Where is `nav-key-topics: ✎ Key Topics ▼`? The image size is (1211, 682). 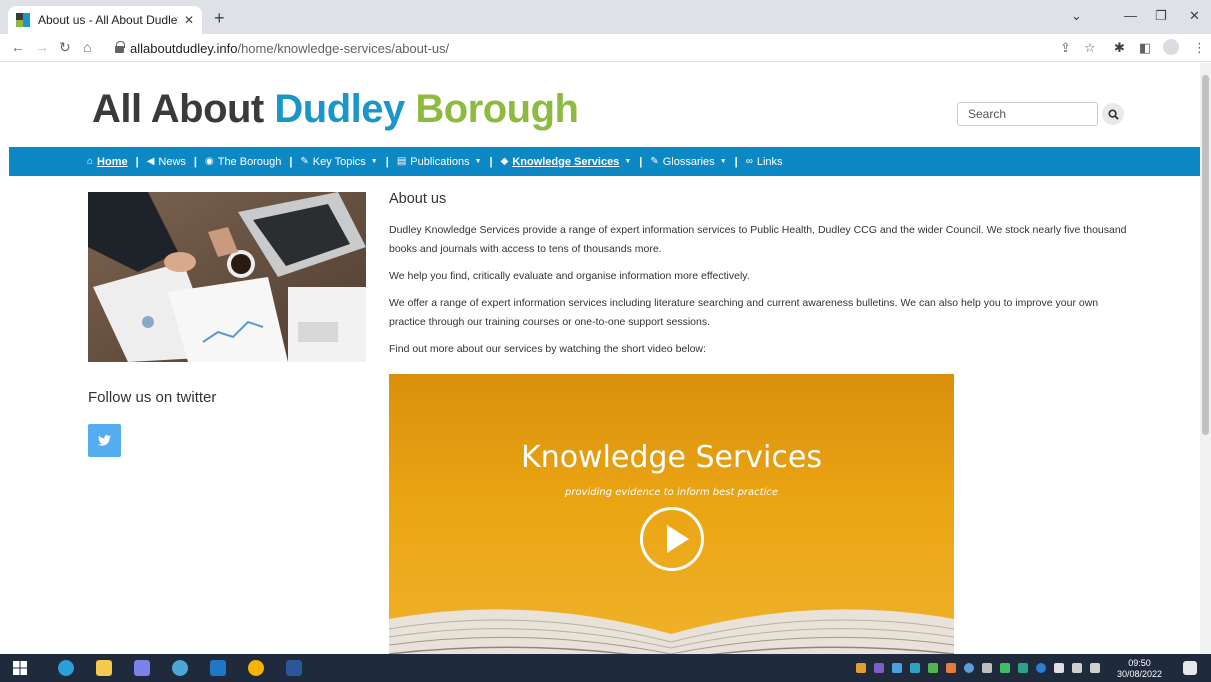 nav-key-topics: ✎ Key Topics ▼ is located at coordinates (338, 162).